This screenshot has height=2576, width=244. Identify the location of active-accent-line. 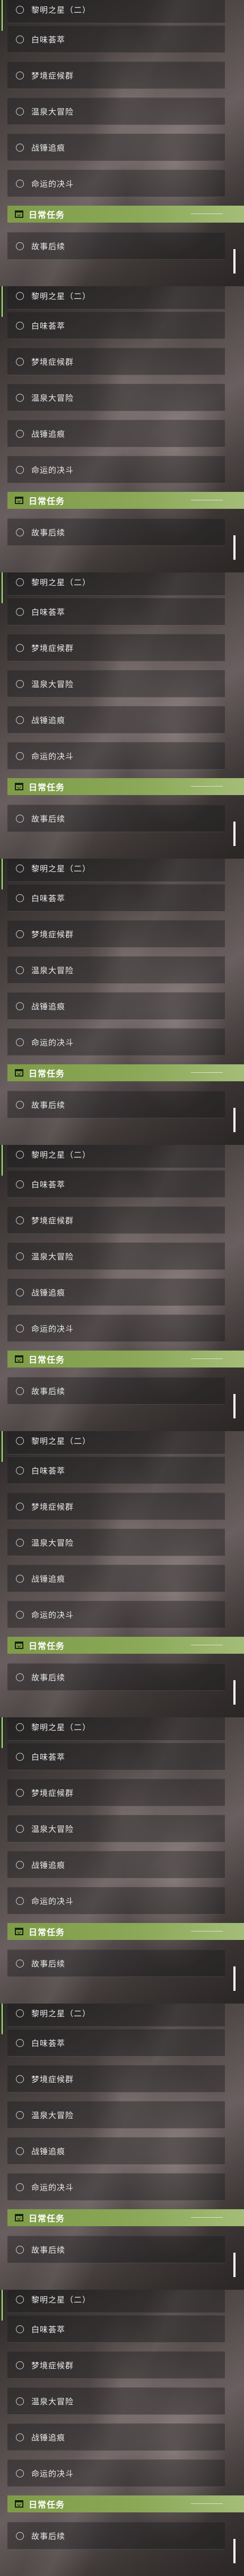
(3, 301).